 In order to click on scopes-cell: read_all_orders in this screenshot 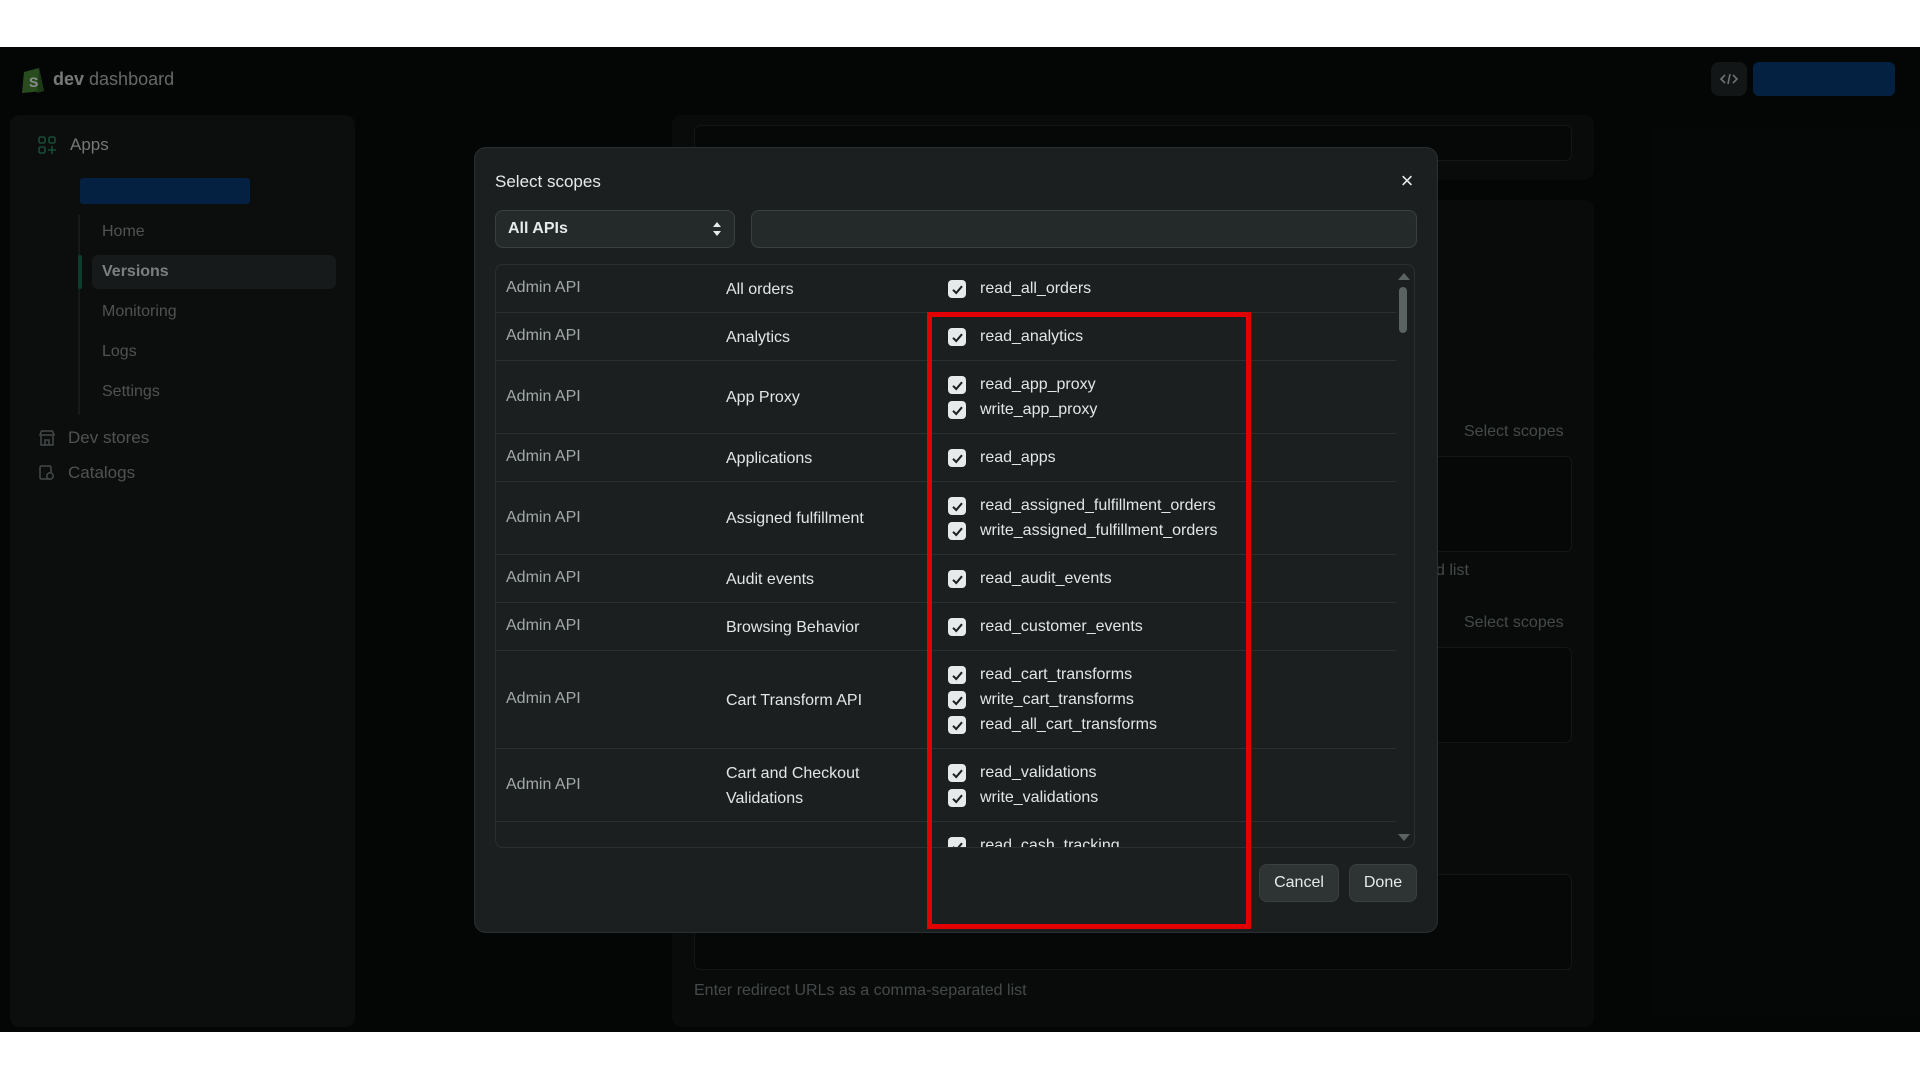, I will do `click(1019, 289)`.